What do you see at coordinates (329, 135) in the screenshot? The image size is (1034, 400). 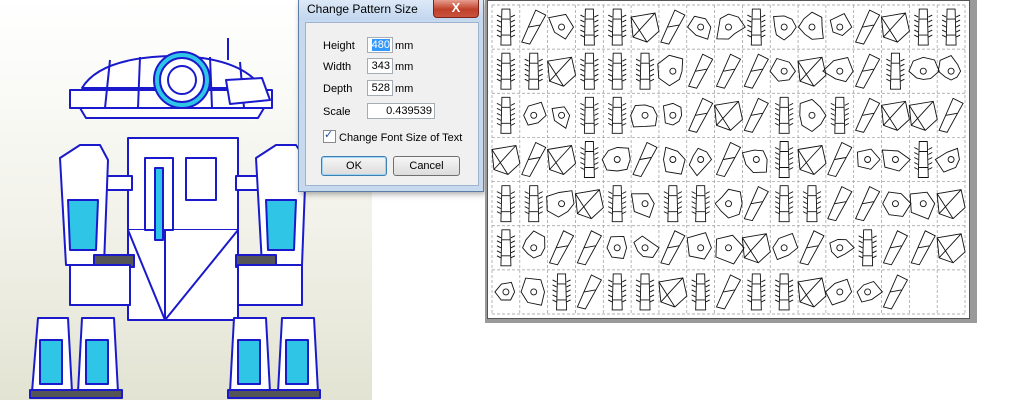 I see `checkbox-checked-icon` at bounding box center [329, 135].